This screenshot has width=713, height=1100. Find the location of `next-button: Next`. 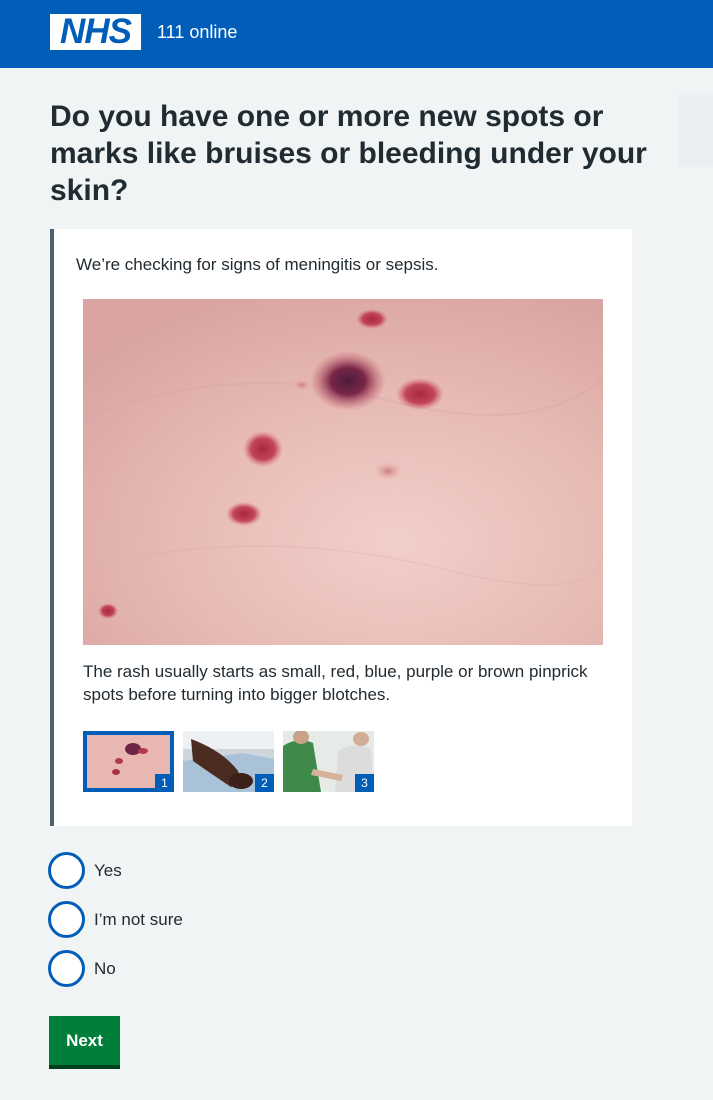

next-button: Next is located at coordinates (84, 1042).